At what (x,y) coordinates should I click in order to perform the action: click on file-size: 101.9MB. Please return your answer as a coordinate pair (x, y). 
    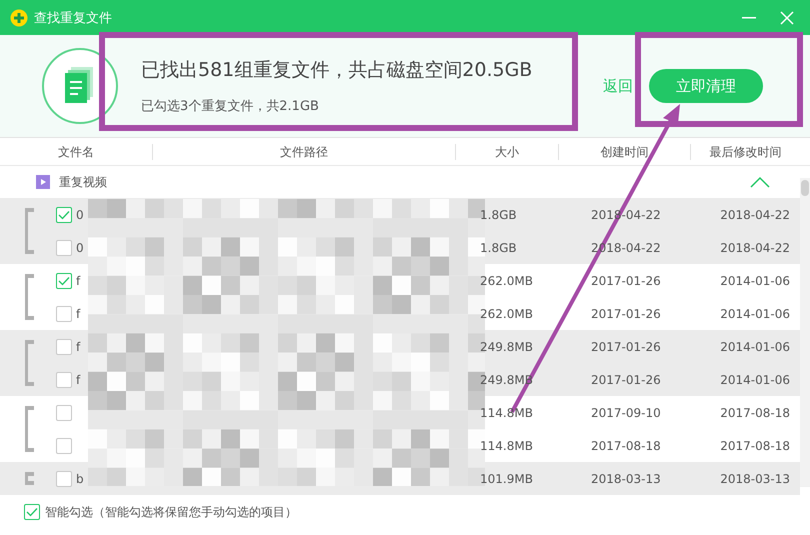
    Looking at the image, I should click on (506, 479).